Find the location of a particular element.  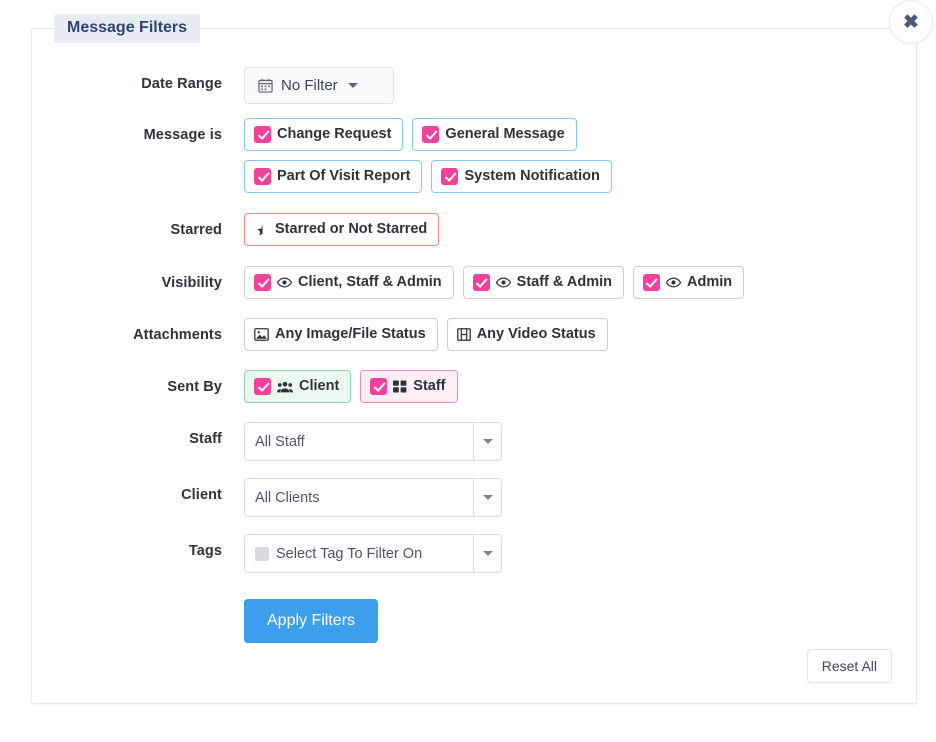

chip-any-image-file-status: Any Image/File Status is located at coordinates (341, 334).